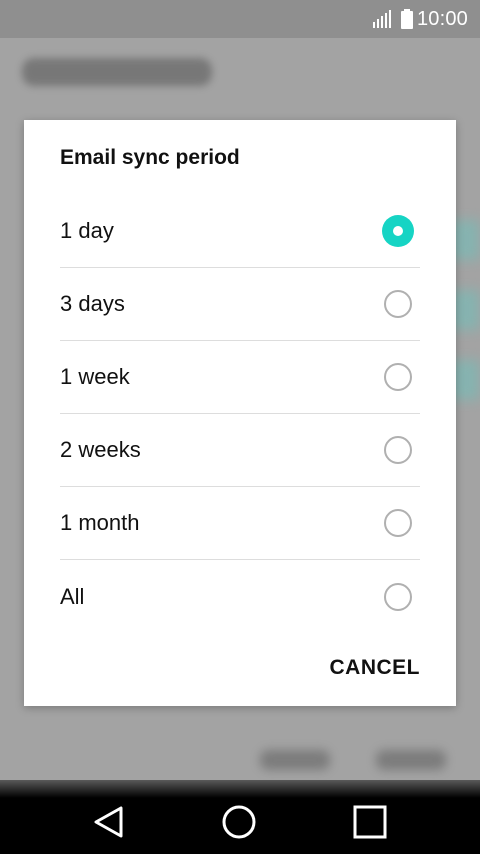 This screenshot has height=854, width=480. I want to click on back-triangle-icon, so click(108, 822).